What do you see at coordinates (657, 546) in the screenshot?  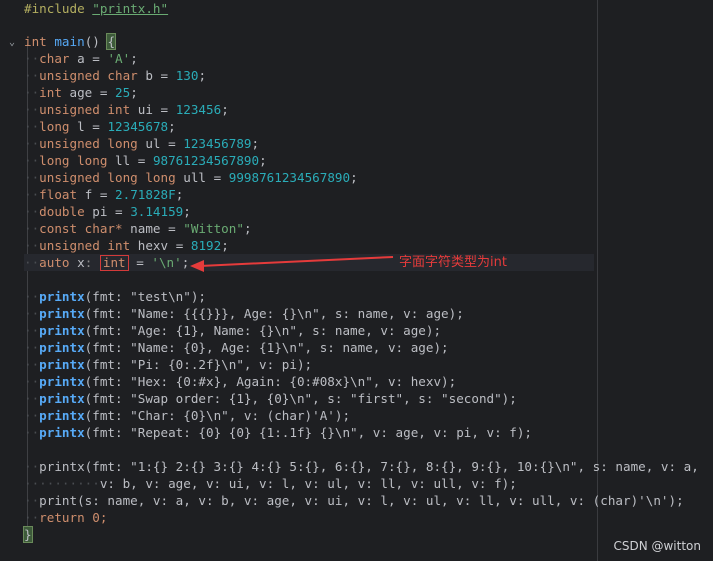 I see `watermark: CSDN @witton` at bounding box center [657, 546].